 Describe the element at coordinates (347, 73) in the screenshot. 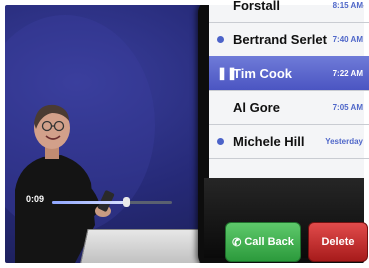

I see `voicemail-time: 7:22 AM` at that location.